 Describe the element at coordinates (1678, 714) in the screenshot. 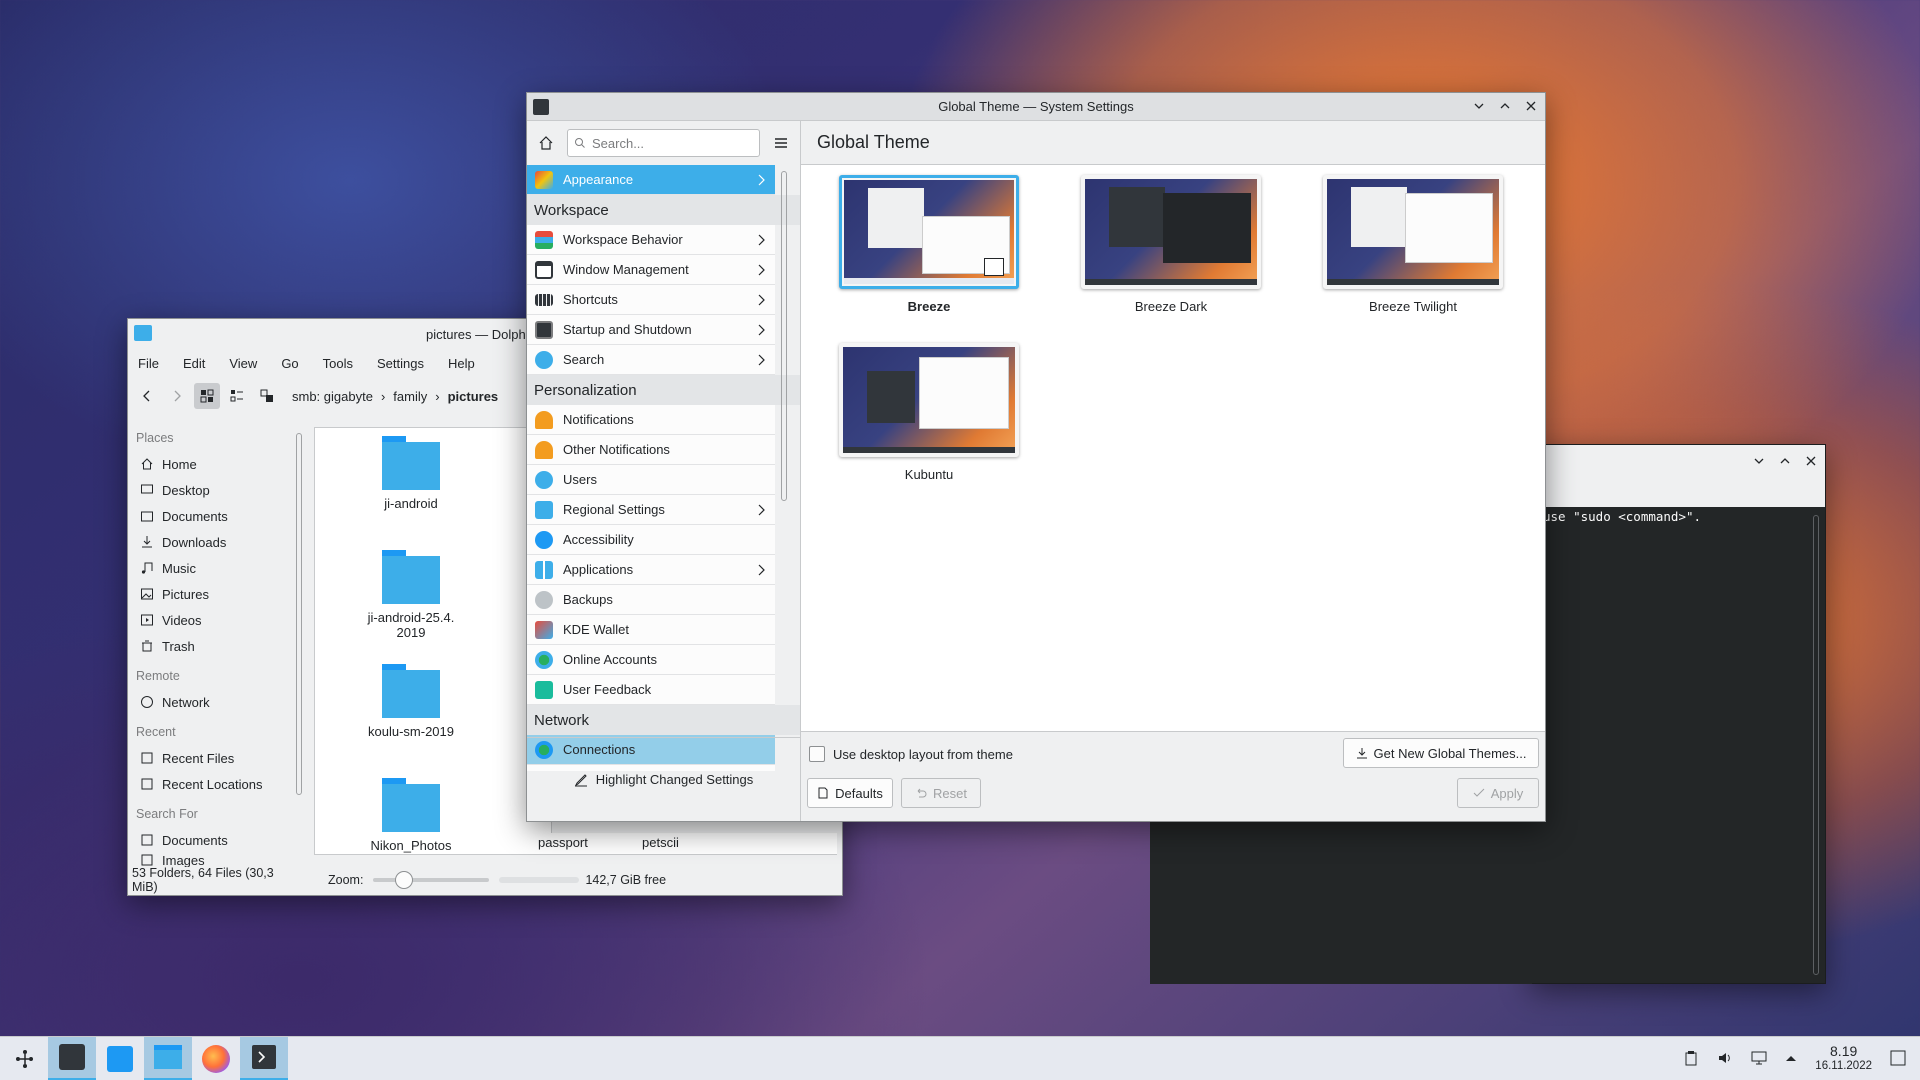

I see `terminal-window: use "sudo <command>".` at that location.